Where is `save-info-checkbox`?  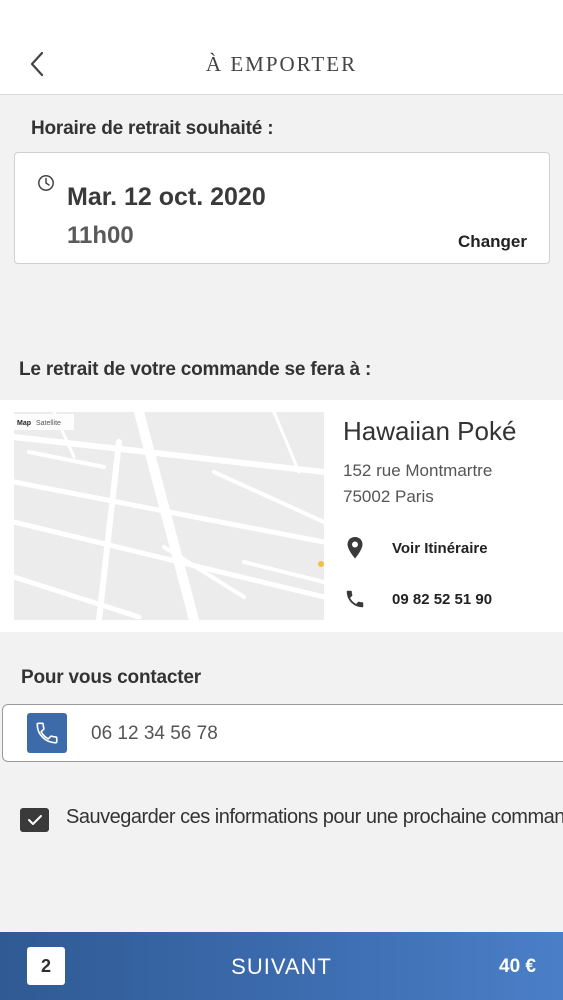 save-info-checkbox is located at coordinates (34, 820).